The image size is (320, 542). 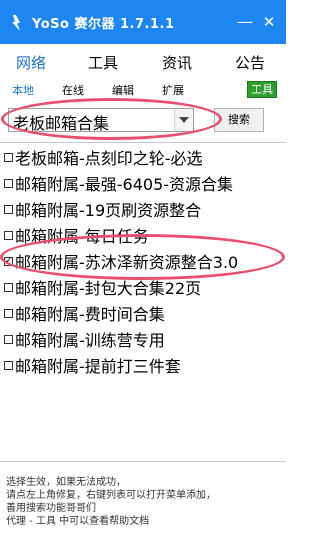 I want to click on list-item: 老板邮箱-点刻印之轮-必选, so click(x=103, y=158).